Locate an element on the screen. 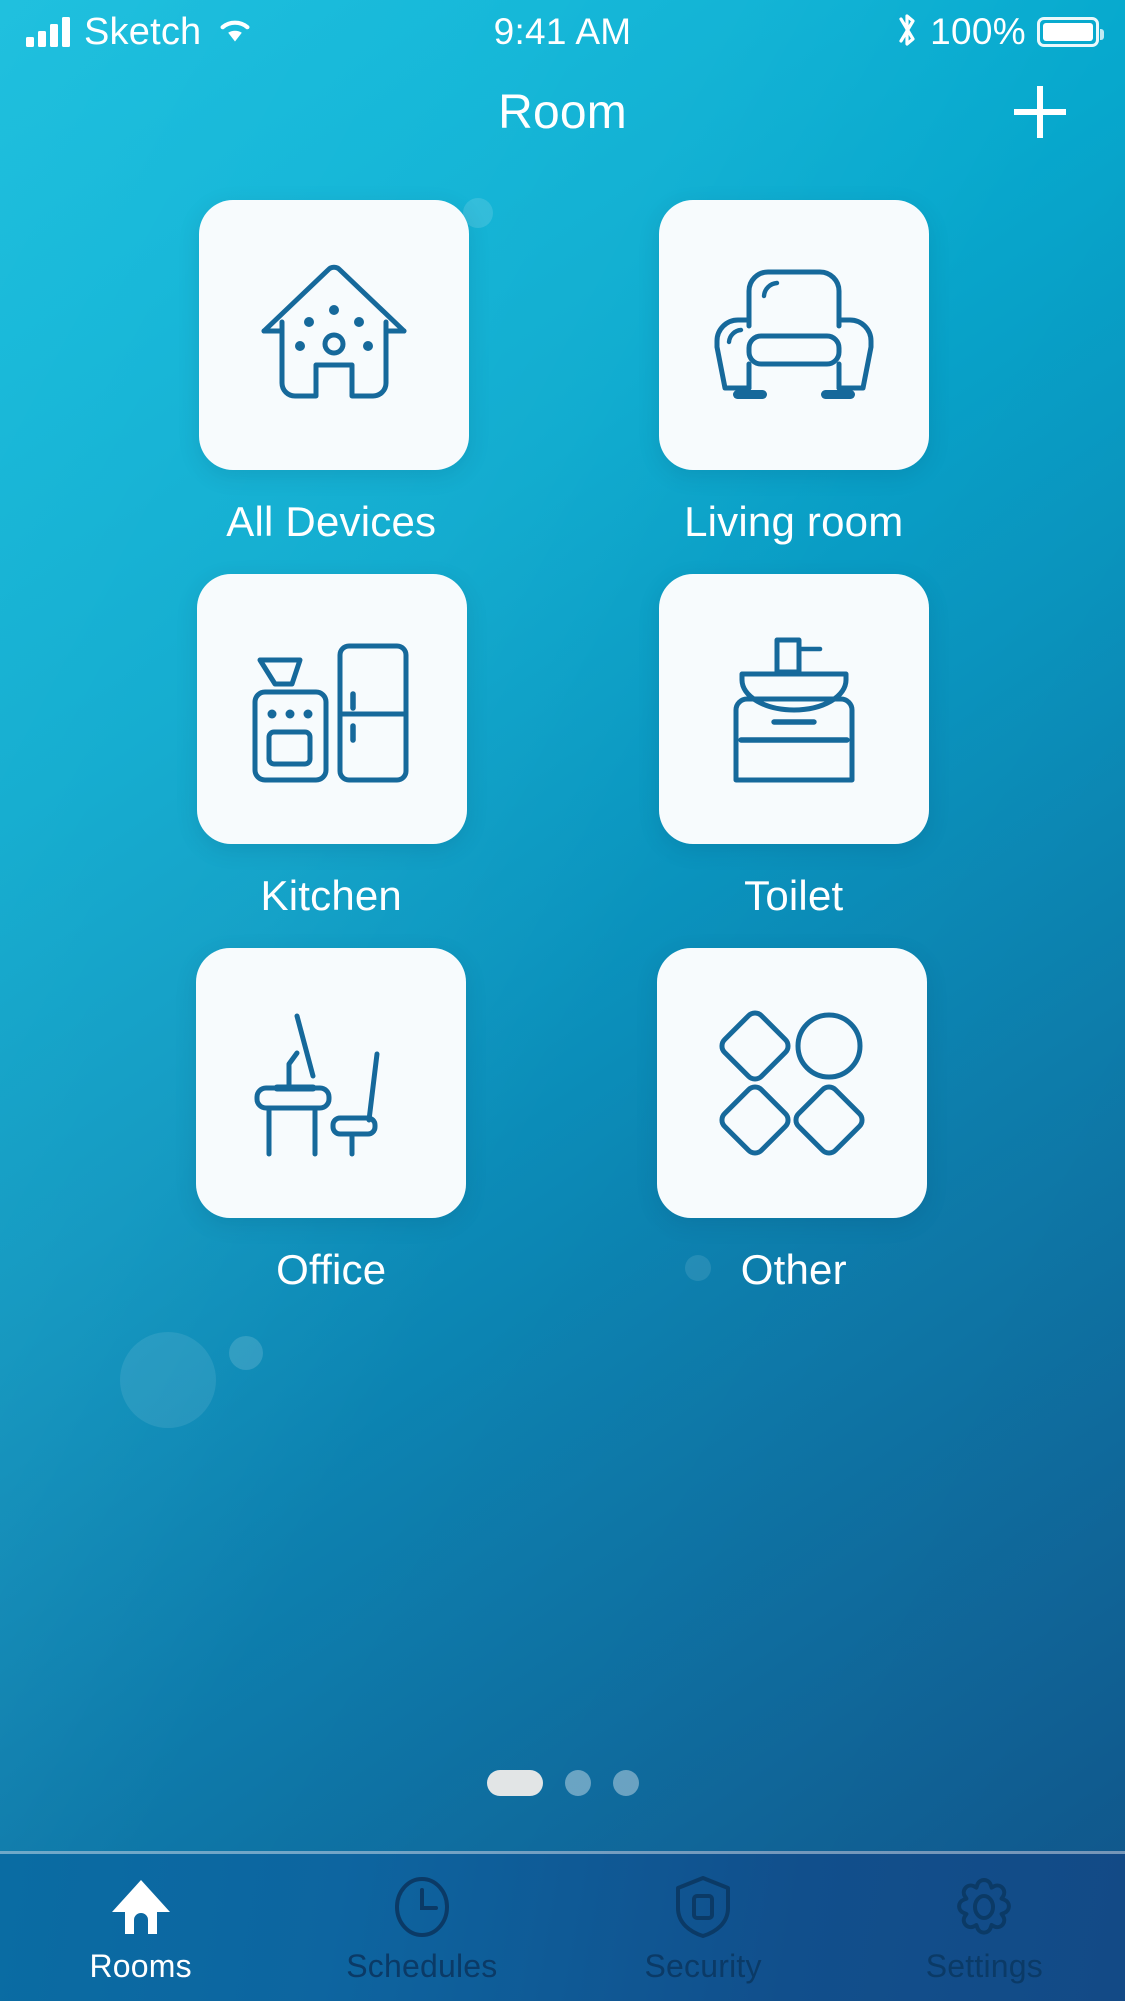 This screenshot has height=2001, width=1125. home-filled-icon is located at coordinates (141, 1907).